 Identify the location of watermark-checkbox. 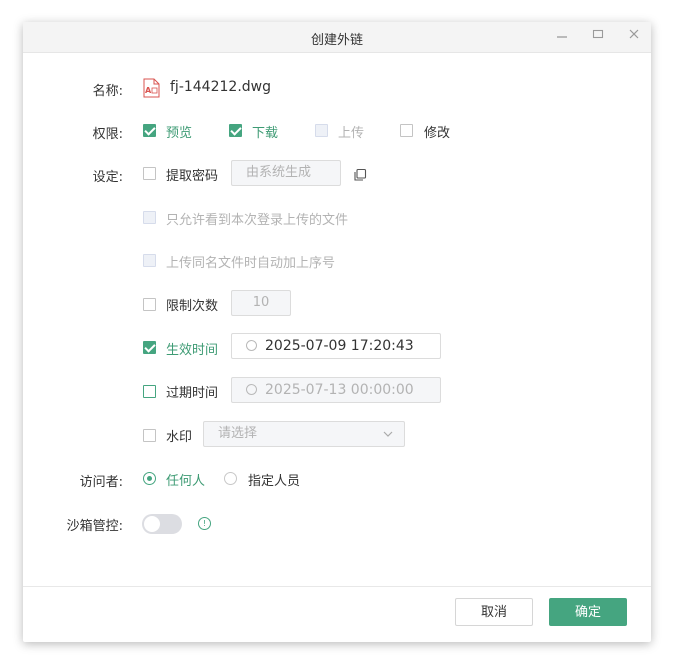
(149, 435).